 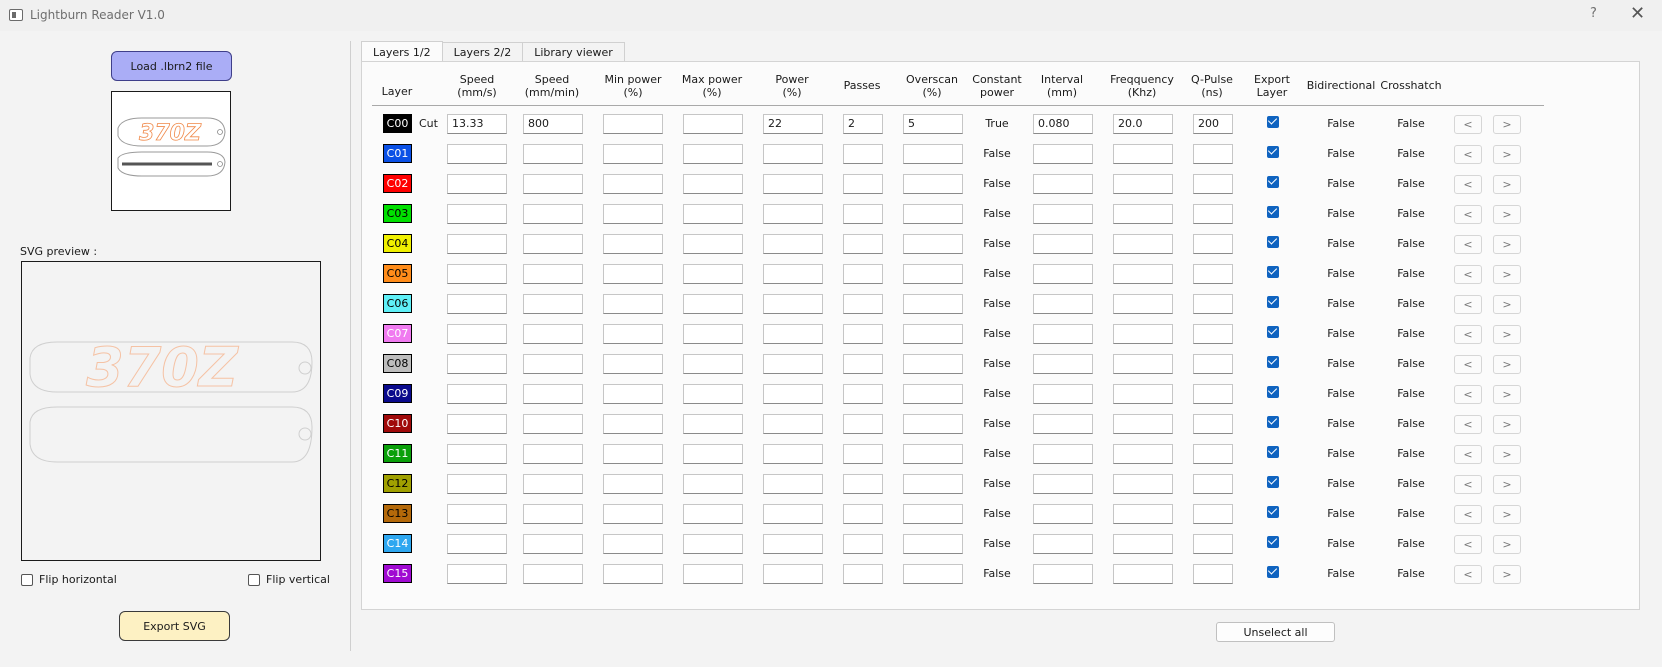 I want to click on tab-layers-1: Layers 1/2, so click(x=402, y=51).